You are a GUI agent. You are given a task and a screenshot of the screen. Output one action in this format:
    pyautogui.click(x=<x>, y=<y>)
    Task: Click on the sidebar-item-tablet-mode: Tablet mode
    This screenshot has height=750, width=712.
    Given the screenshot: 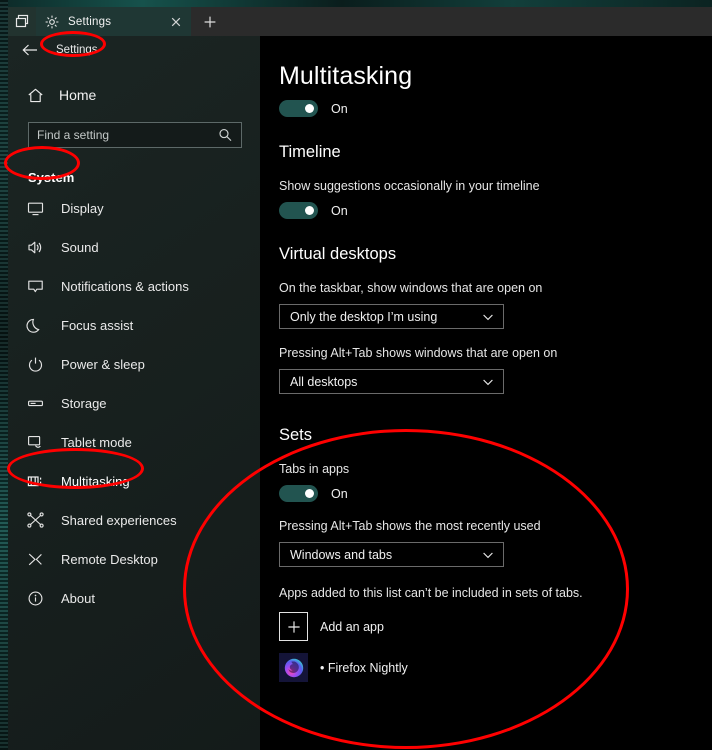 What is the action you would take?
    pyautogui.click(x=134, y=442)
    